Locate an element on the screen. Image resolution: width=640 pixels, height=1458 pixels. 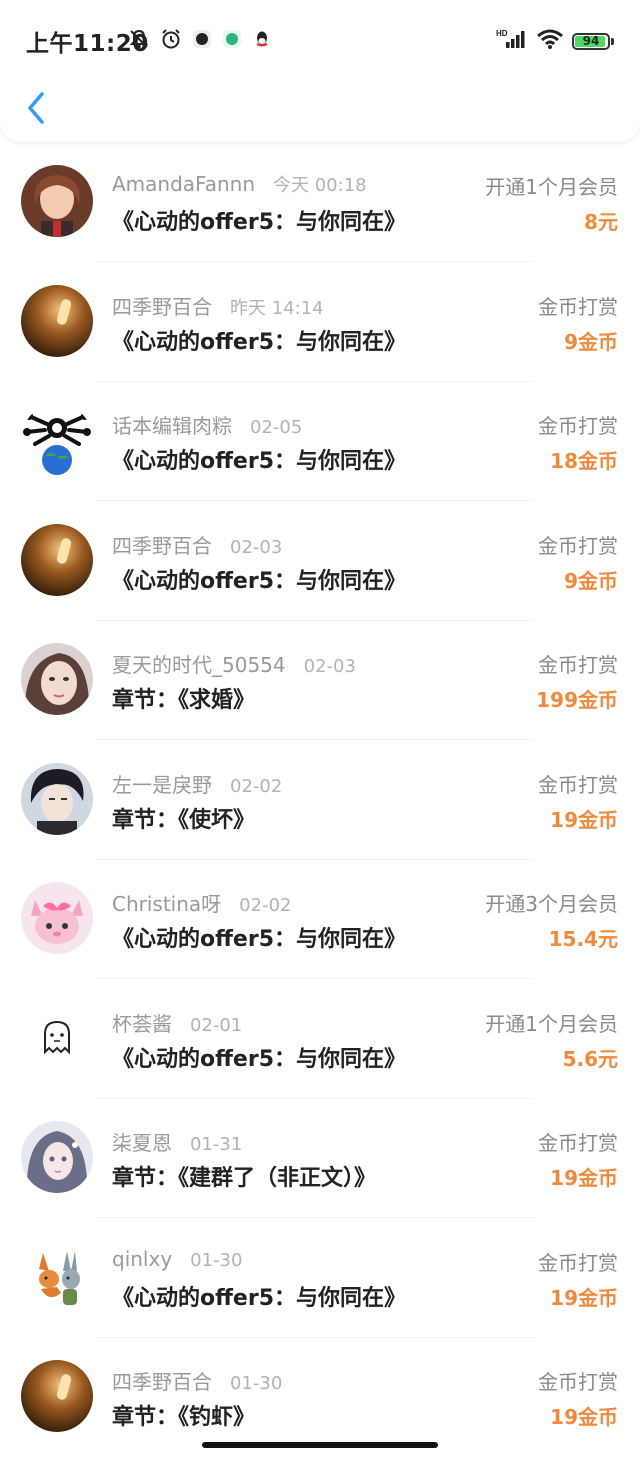
list-item: 柒夏恩 01-31 章节：《建群了（非正文）》 金币打赏 19金币 is located at coordinates (320, 1158).